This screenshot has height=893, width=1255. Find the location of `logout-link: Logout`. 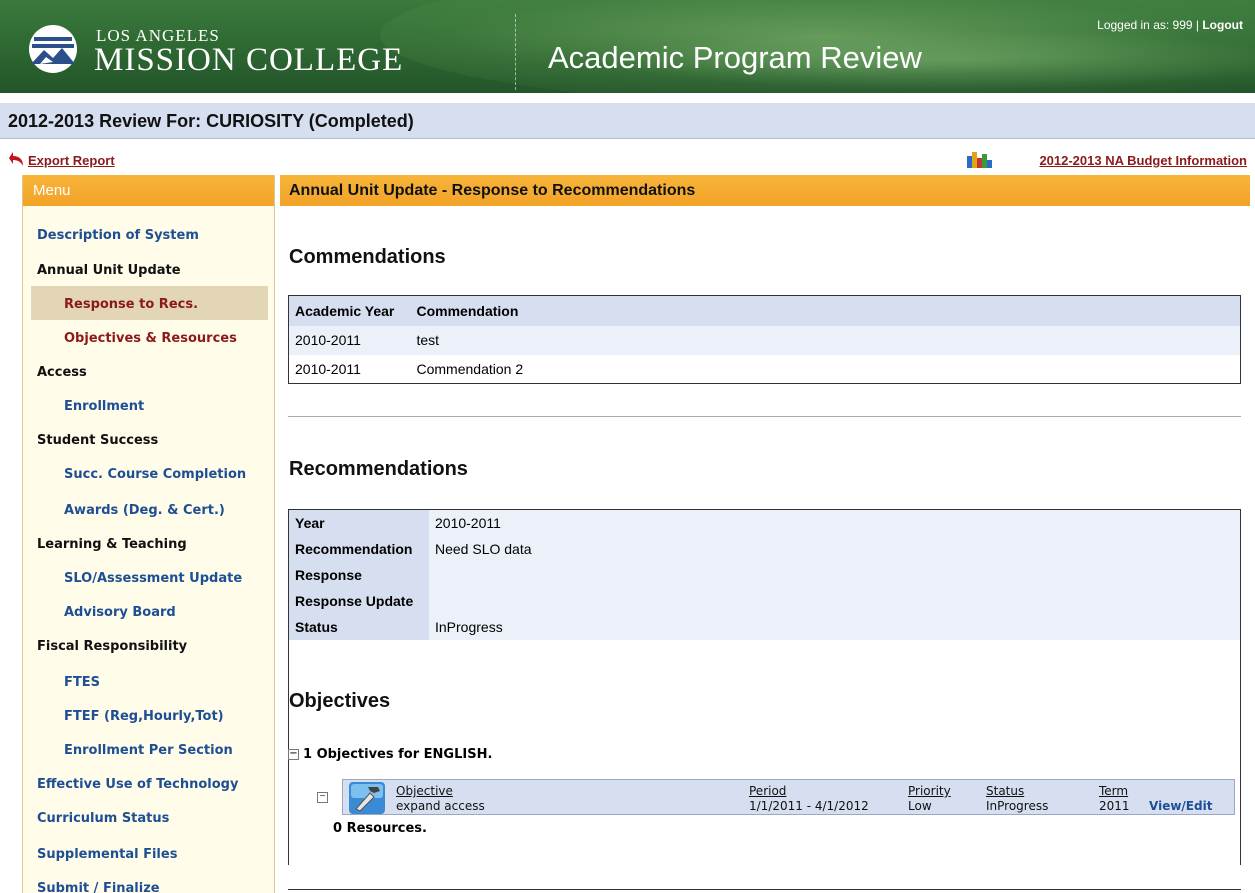

logout-link: Logout is located at coordinates (1222, 25).